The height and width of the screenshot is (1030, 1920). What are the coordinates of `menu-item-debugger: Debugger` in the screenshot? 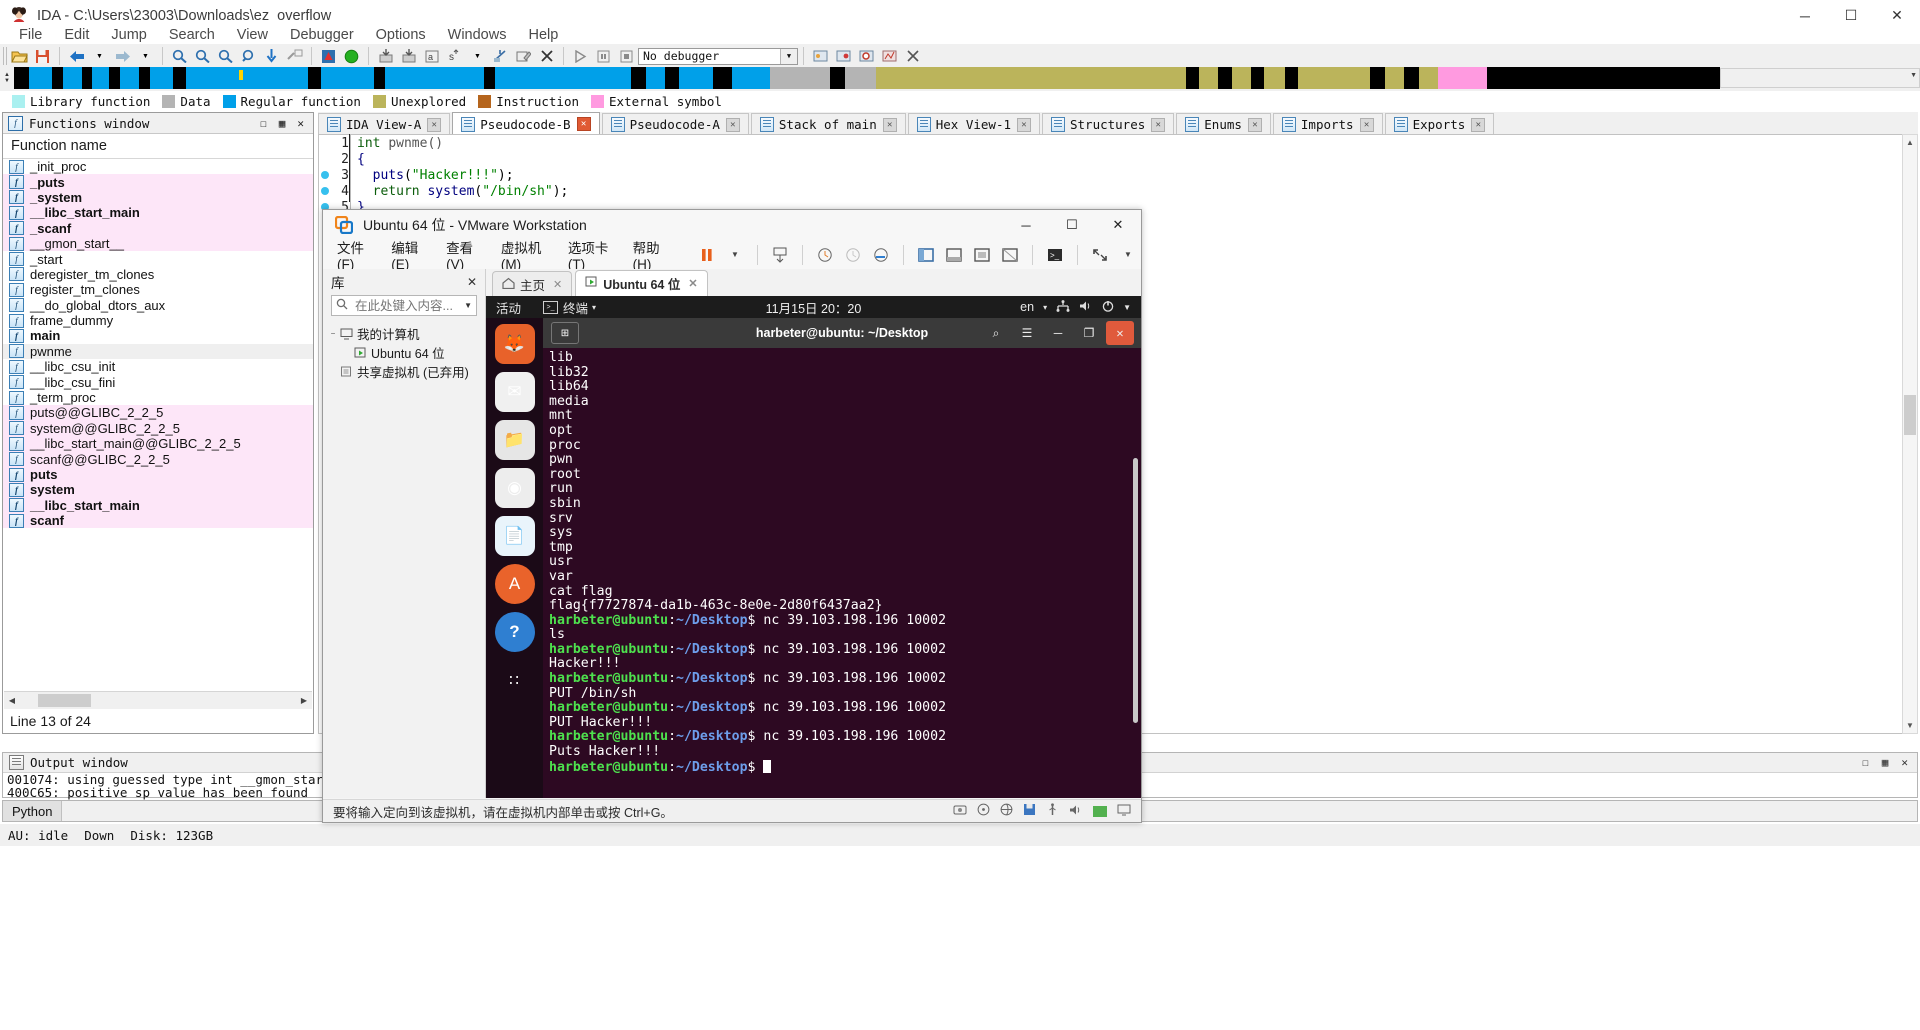 It's located at (322, 35).